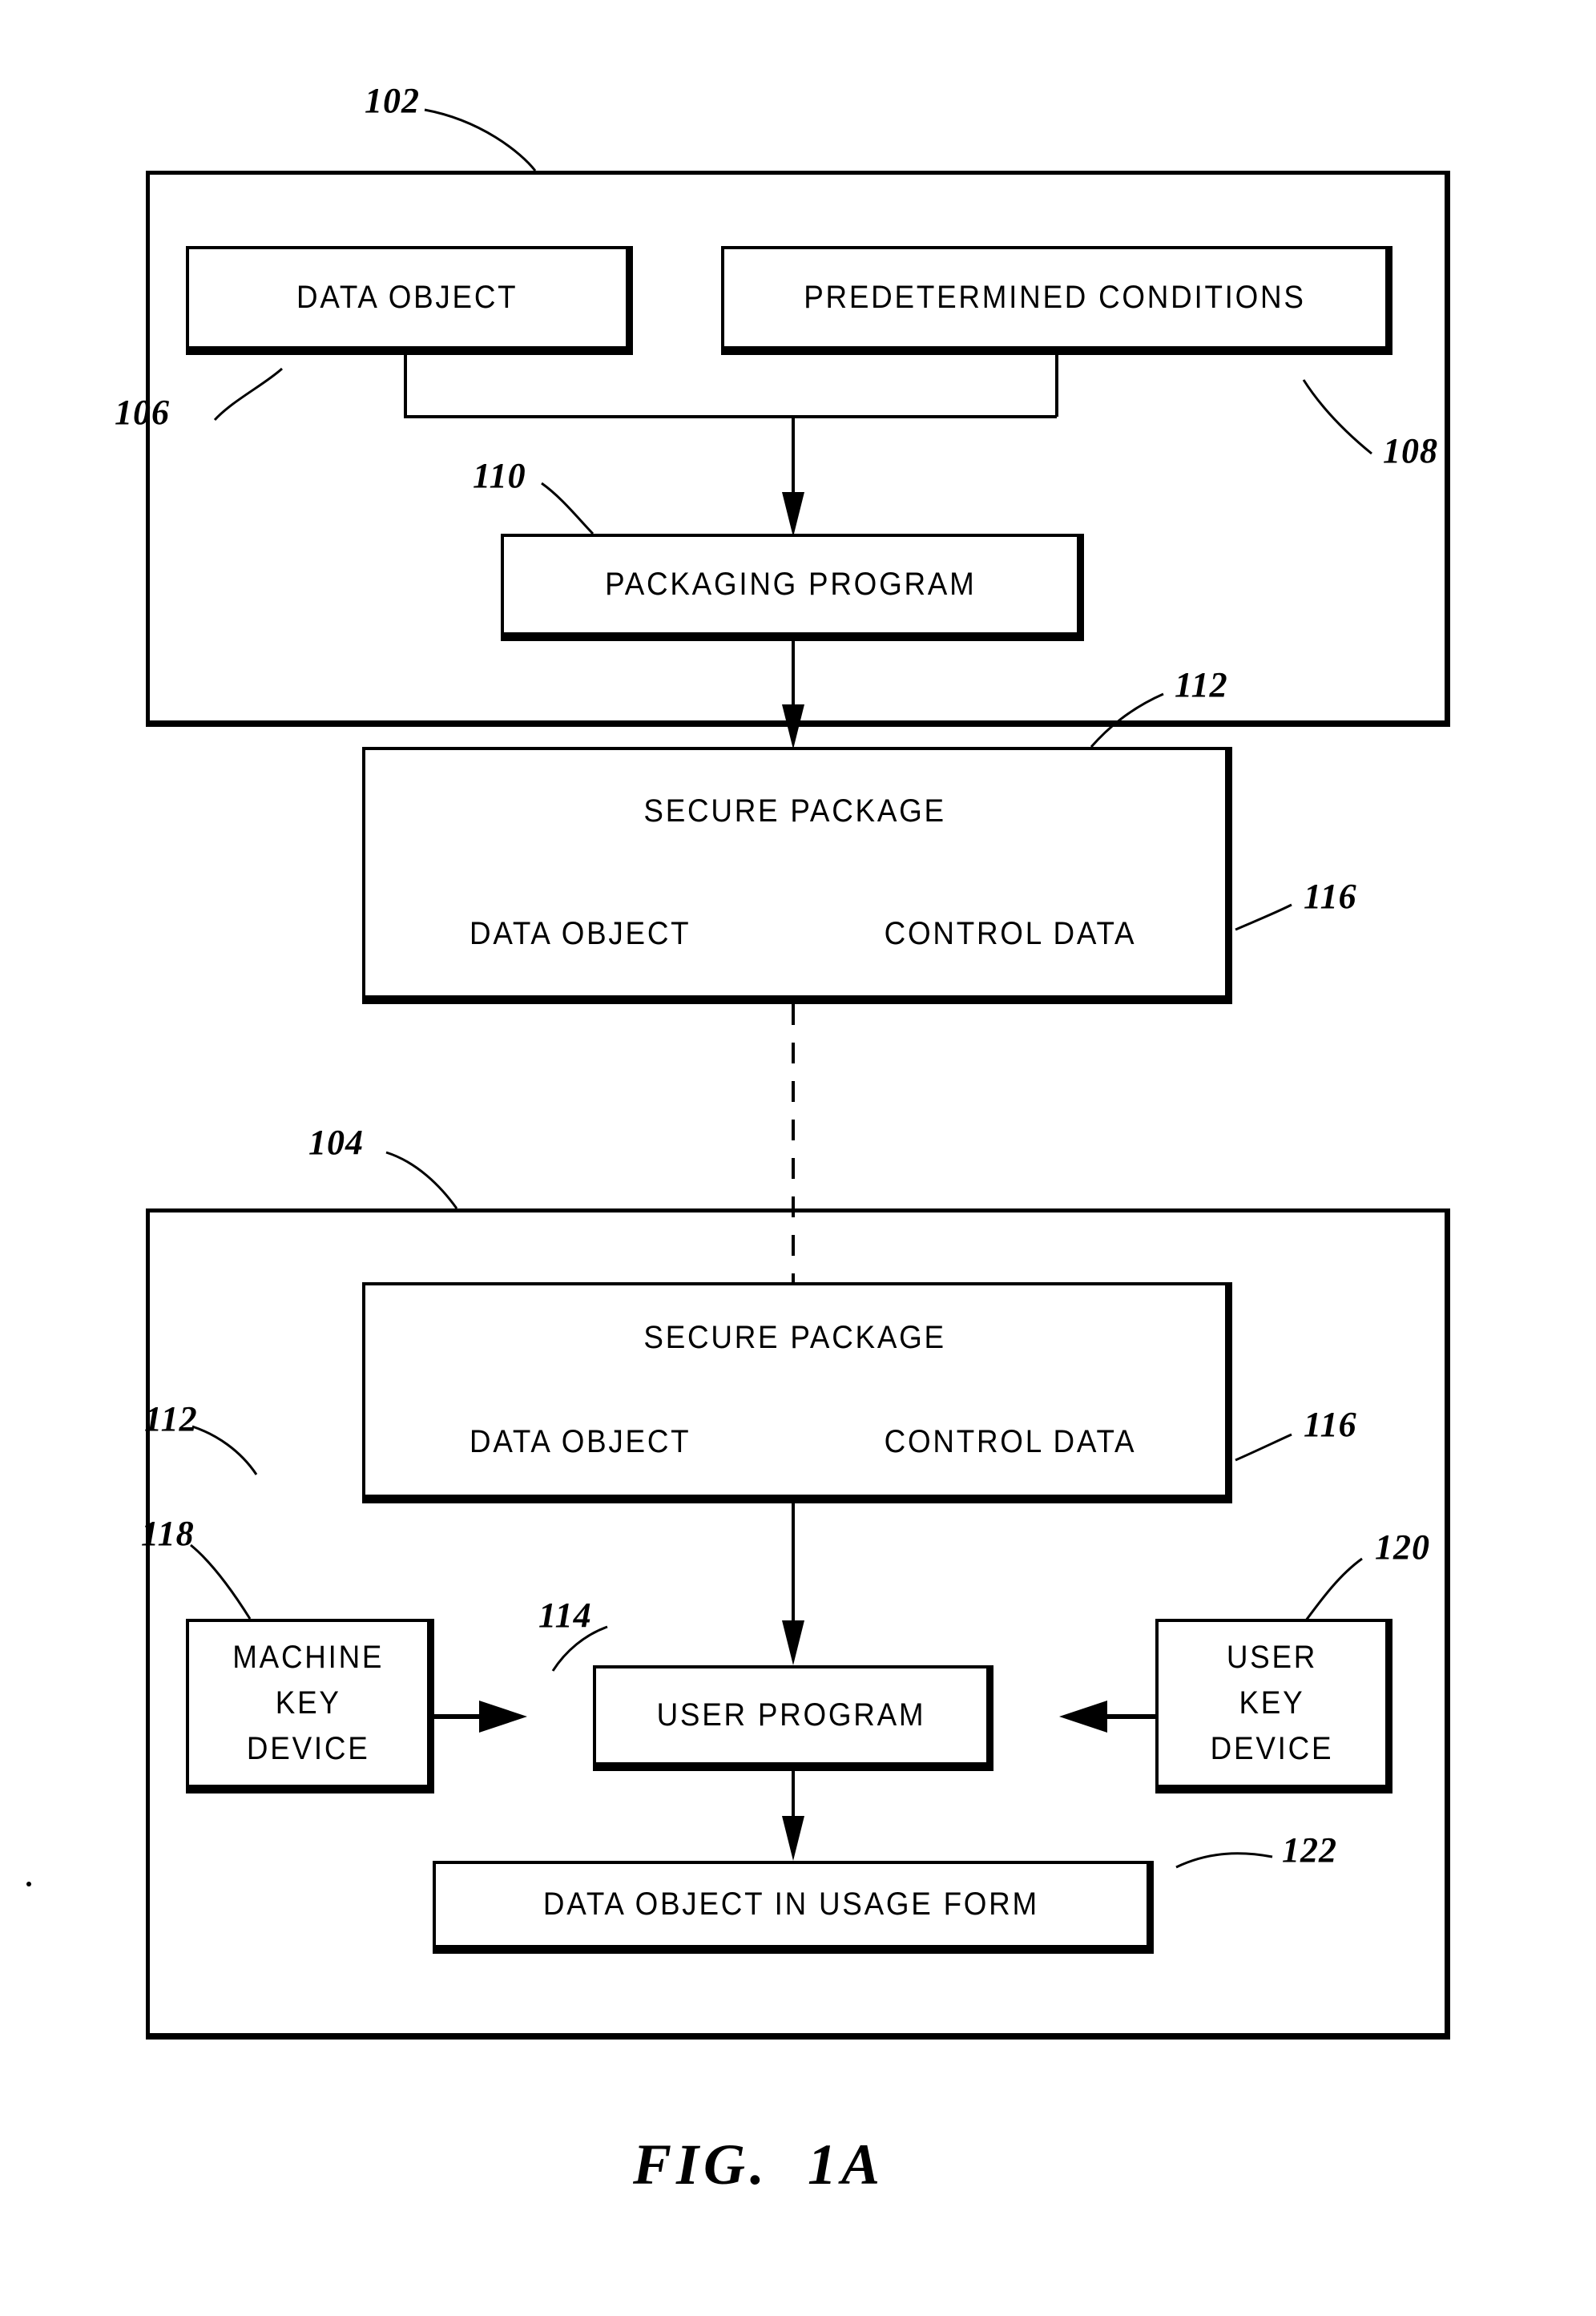 This screenshot has width=1596, height=2316. What do you see at coordinates (1330, 1424) in the screenshot?
I see `ref-numeral-116-bottom: 116` at bounding box center [1330, 1424].